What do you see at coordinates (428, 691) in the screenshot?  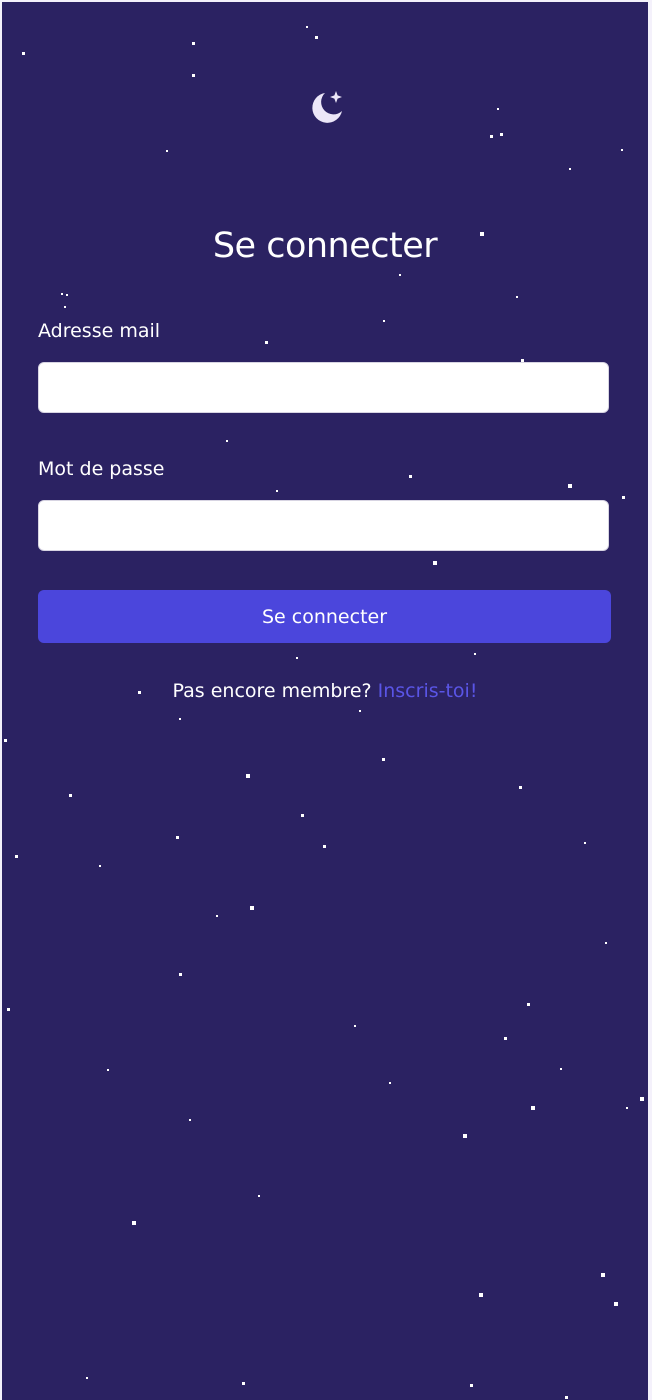 I see `signup-link: Inscris-toi!` at bounding box center [428, 691].